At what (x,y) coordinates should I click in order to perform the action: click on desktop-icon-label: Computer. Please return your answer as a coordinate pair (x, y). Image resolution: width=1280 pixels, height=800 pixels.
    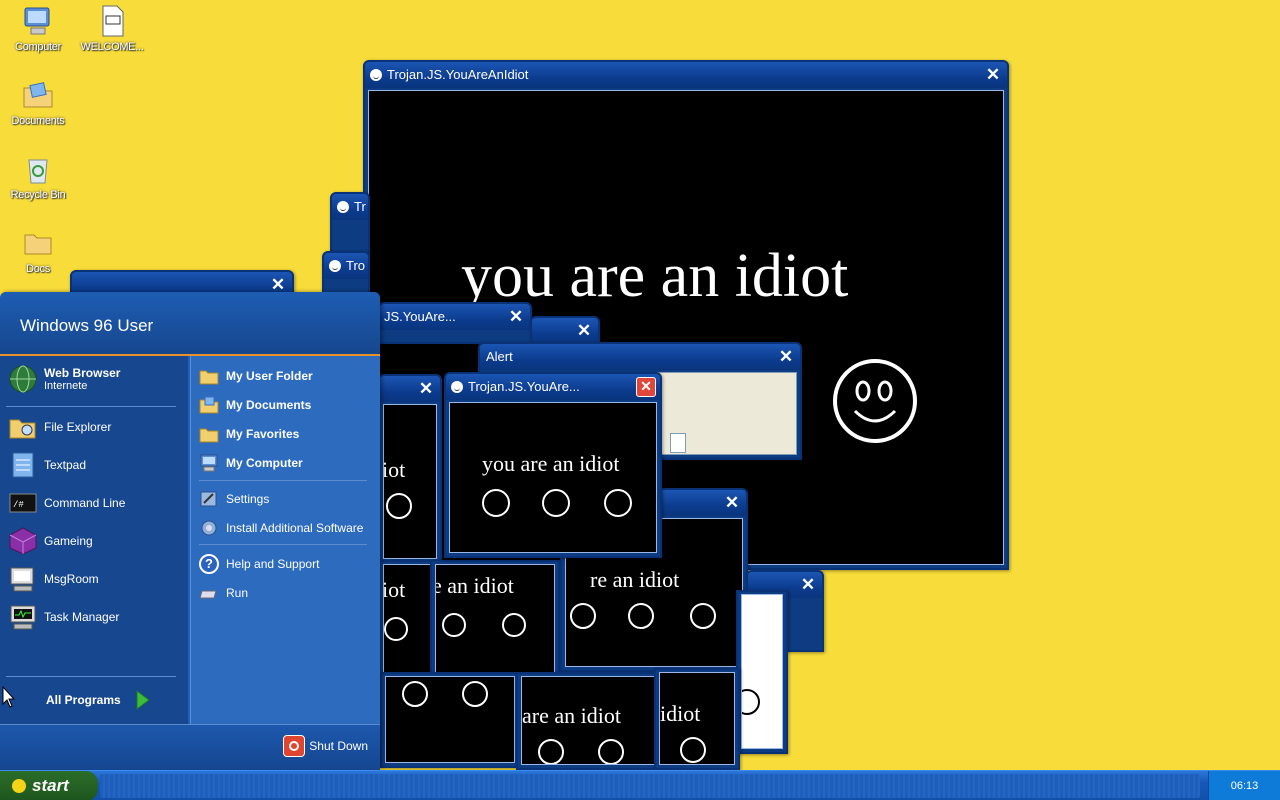
    Looking at the image, I should click on (38, 47).